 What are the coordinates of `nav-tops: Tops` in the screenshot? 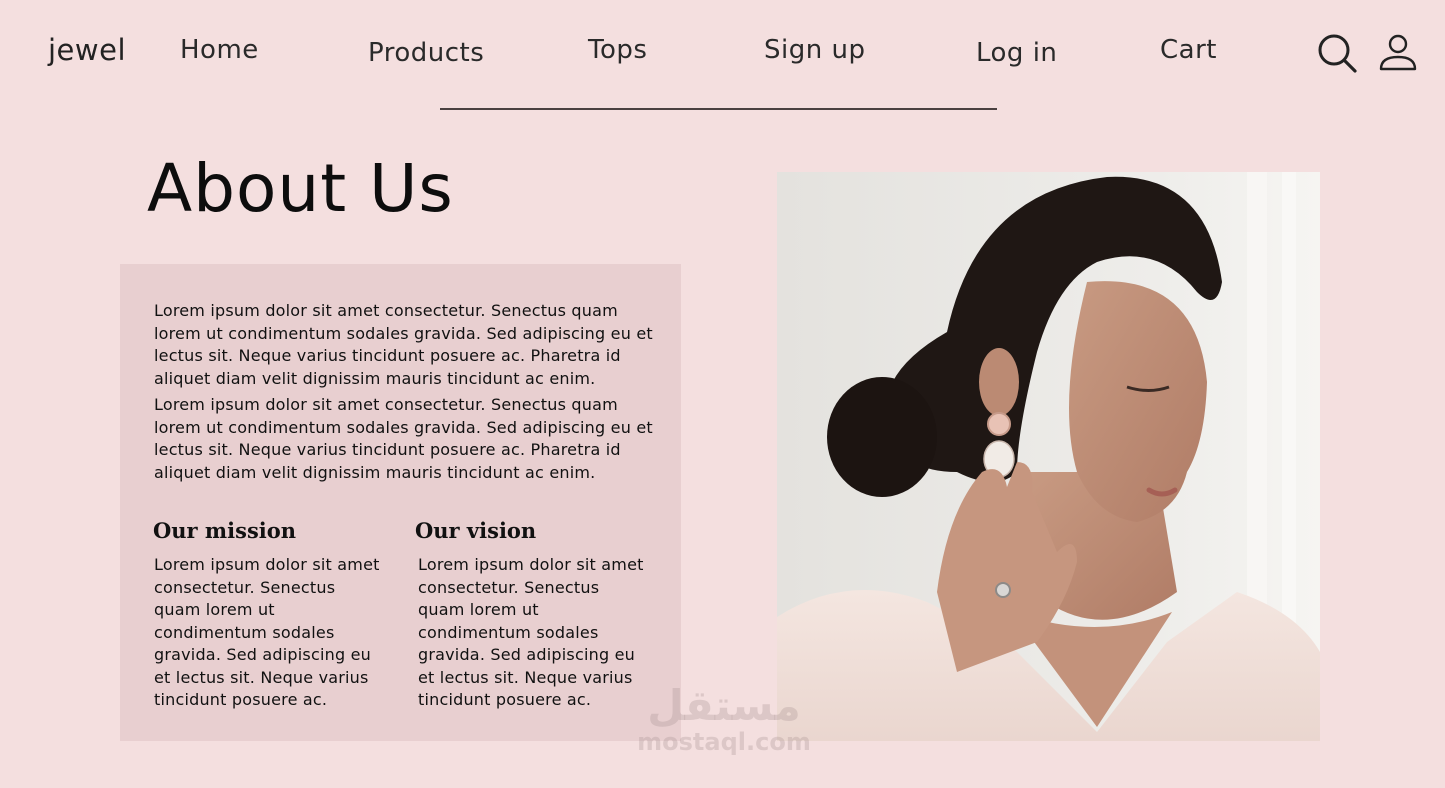 It's located at (617, 50).